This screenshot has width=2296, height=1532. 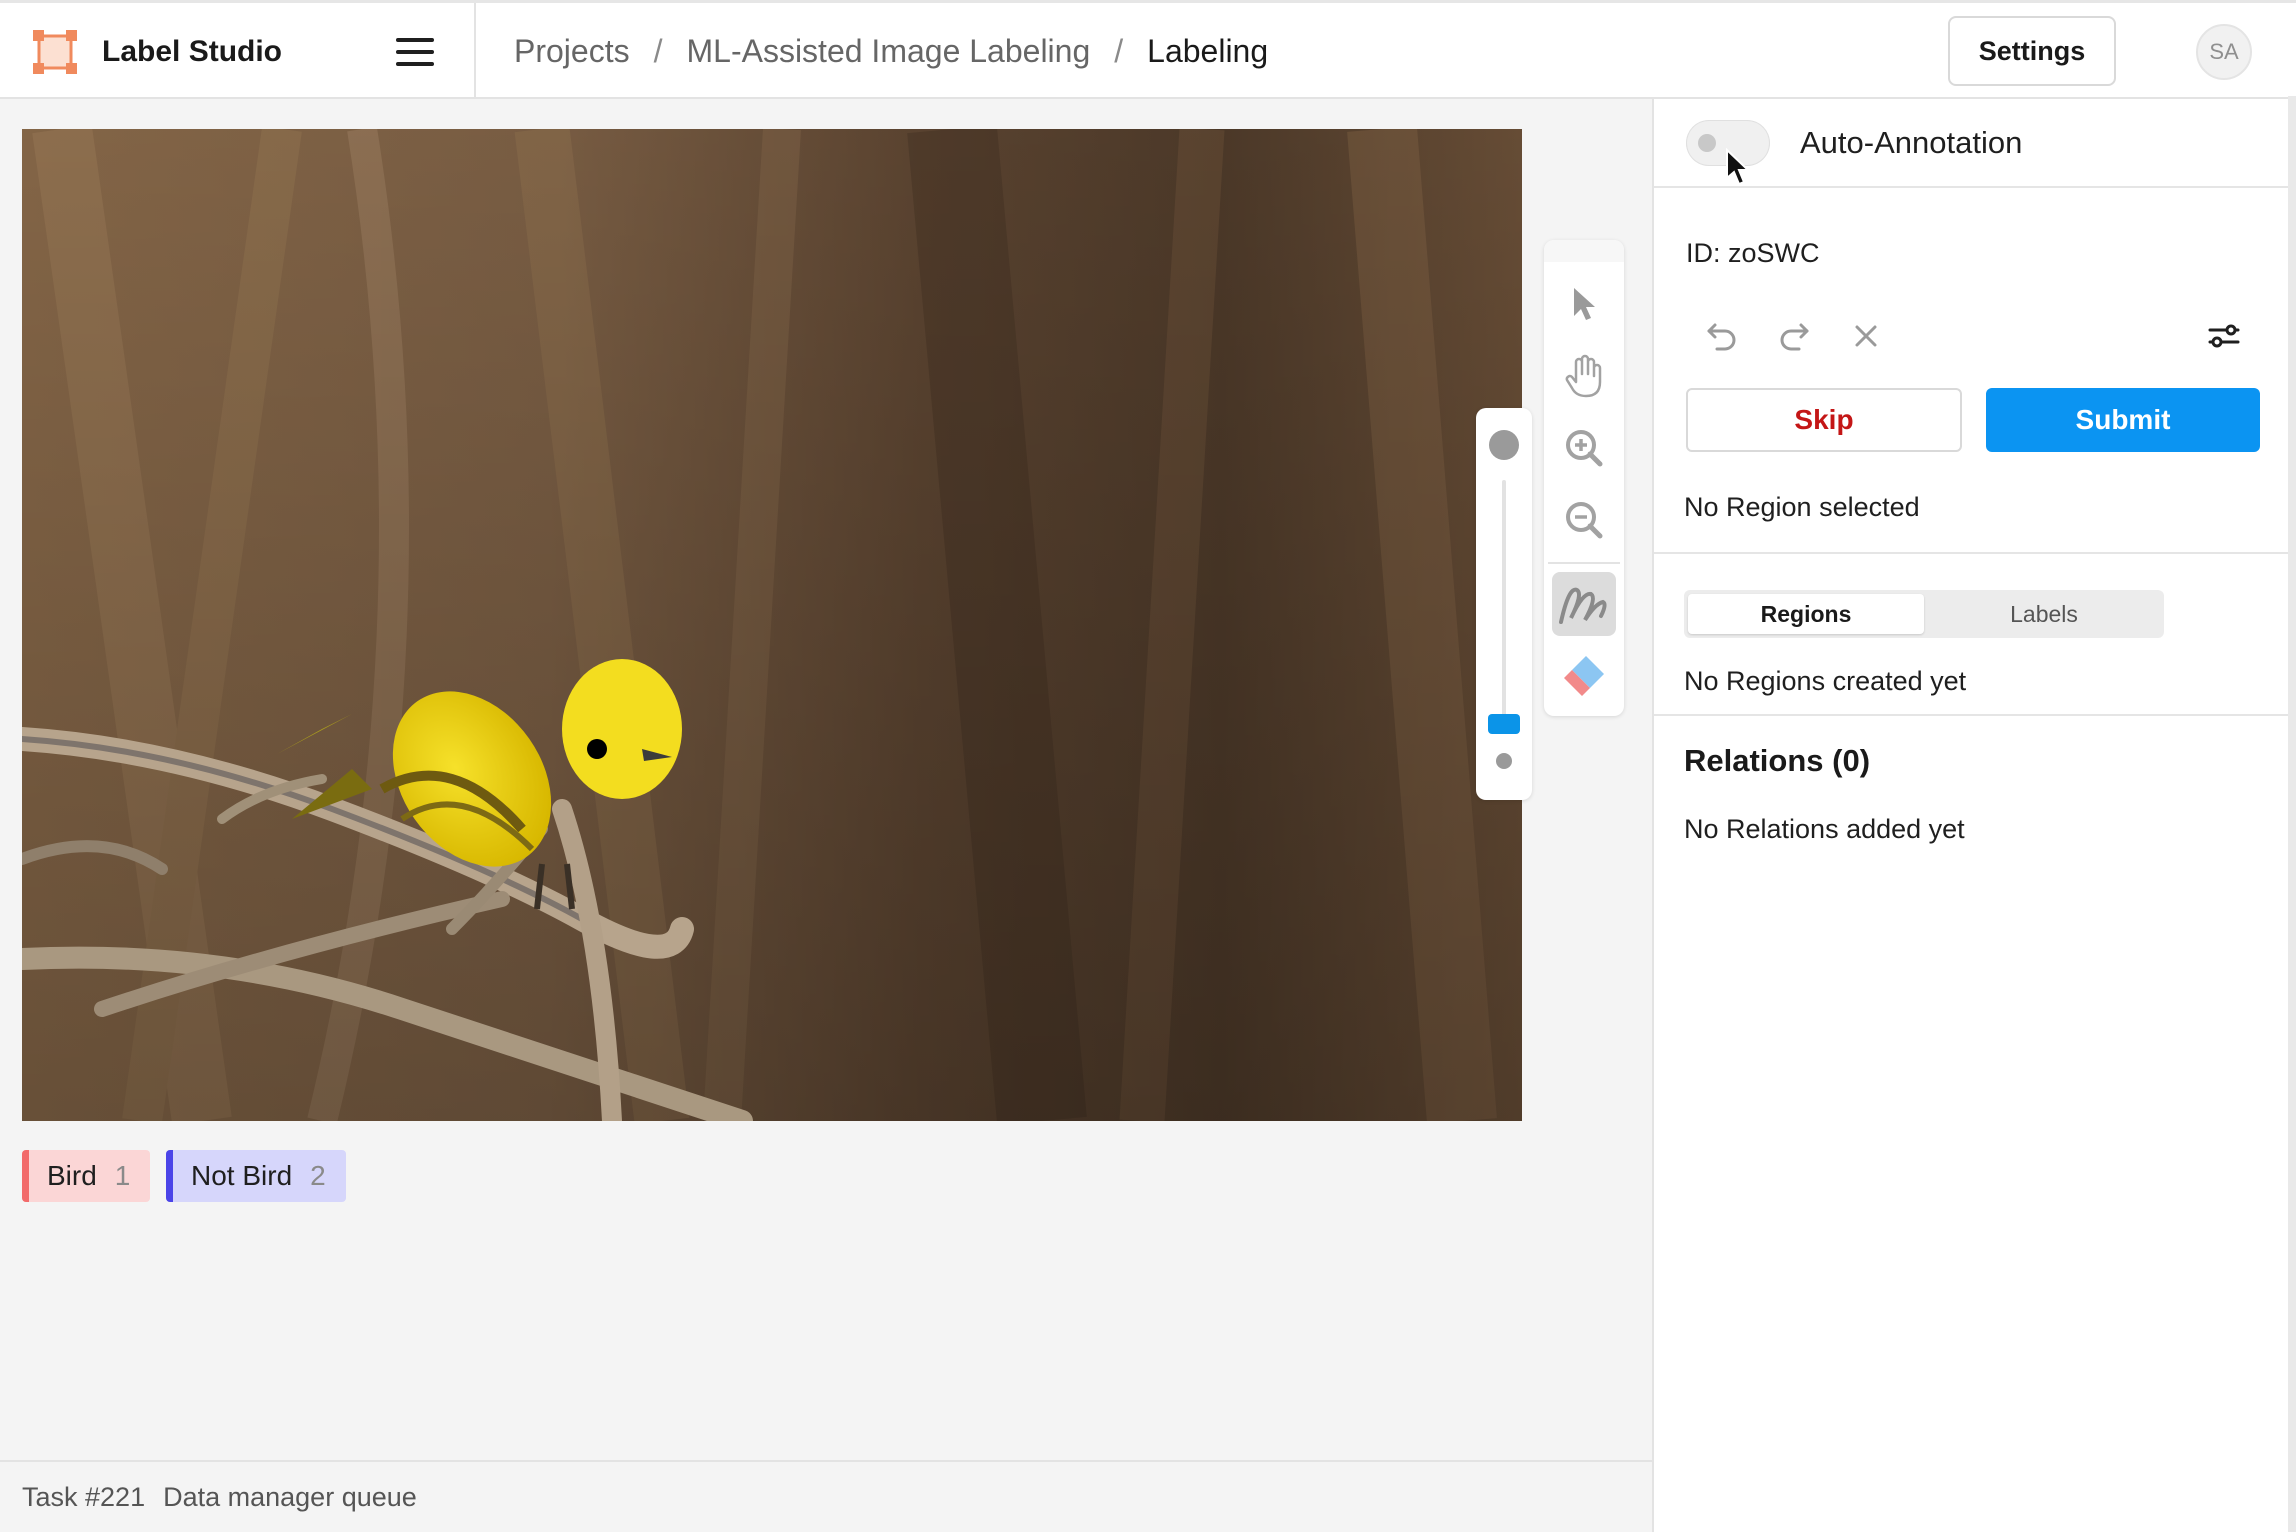 I want to click on settings-button: Settings, so click(x=2032, y=51).